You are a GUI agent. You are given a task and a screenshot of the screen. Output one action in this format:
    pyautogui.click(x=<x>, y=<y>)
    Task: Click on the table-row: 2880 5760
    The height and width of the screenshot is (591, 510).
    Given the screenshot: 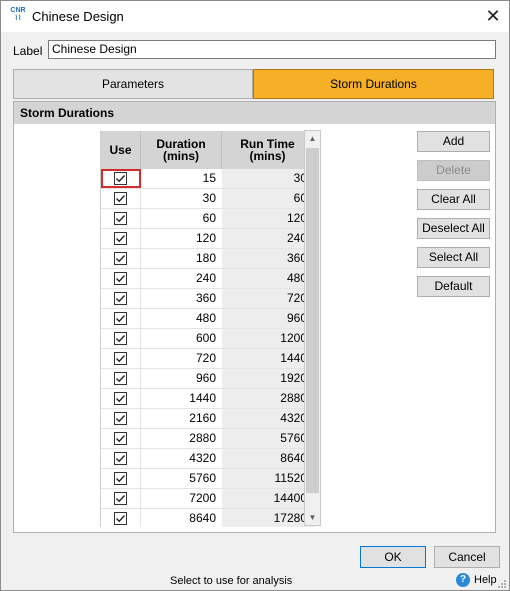 What is the action you would take?
    pyautogui.click(x=207, y=439)
    